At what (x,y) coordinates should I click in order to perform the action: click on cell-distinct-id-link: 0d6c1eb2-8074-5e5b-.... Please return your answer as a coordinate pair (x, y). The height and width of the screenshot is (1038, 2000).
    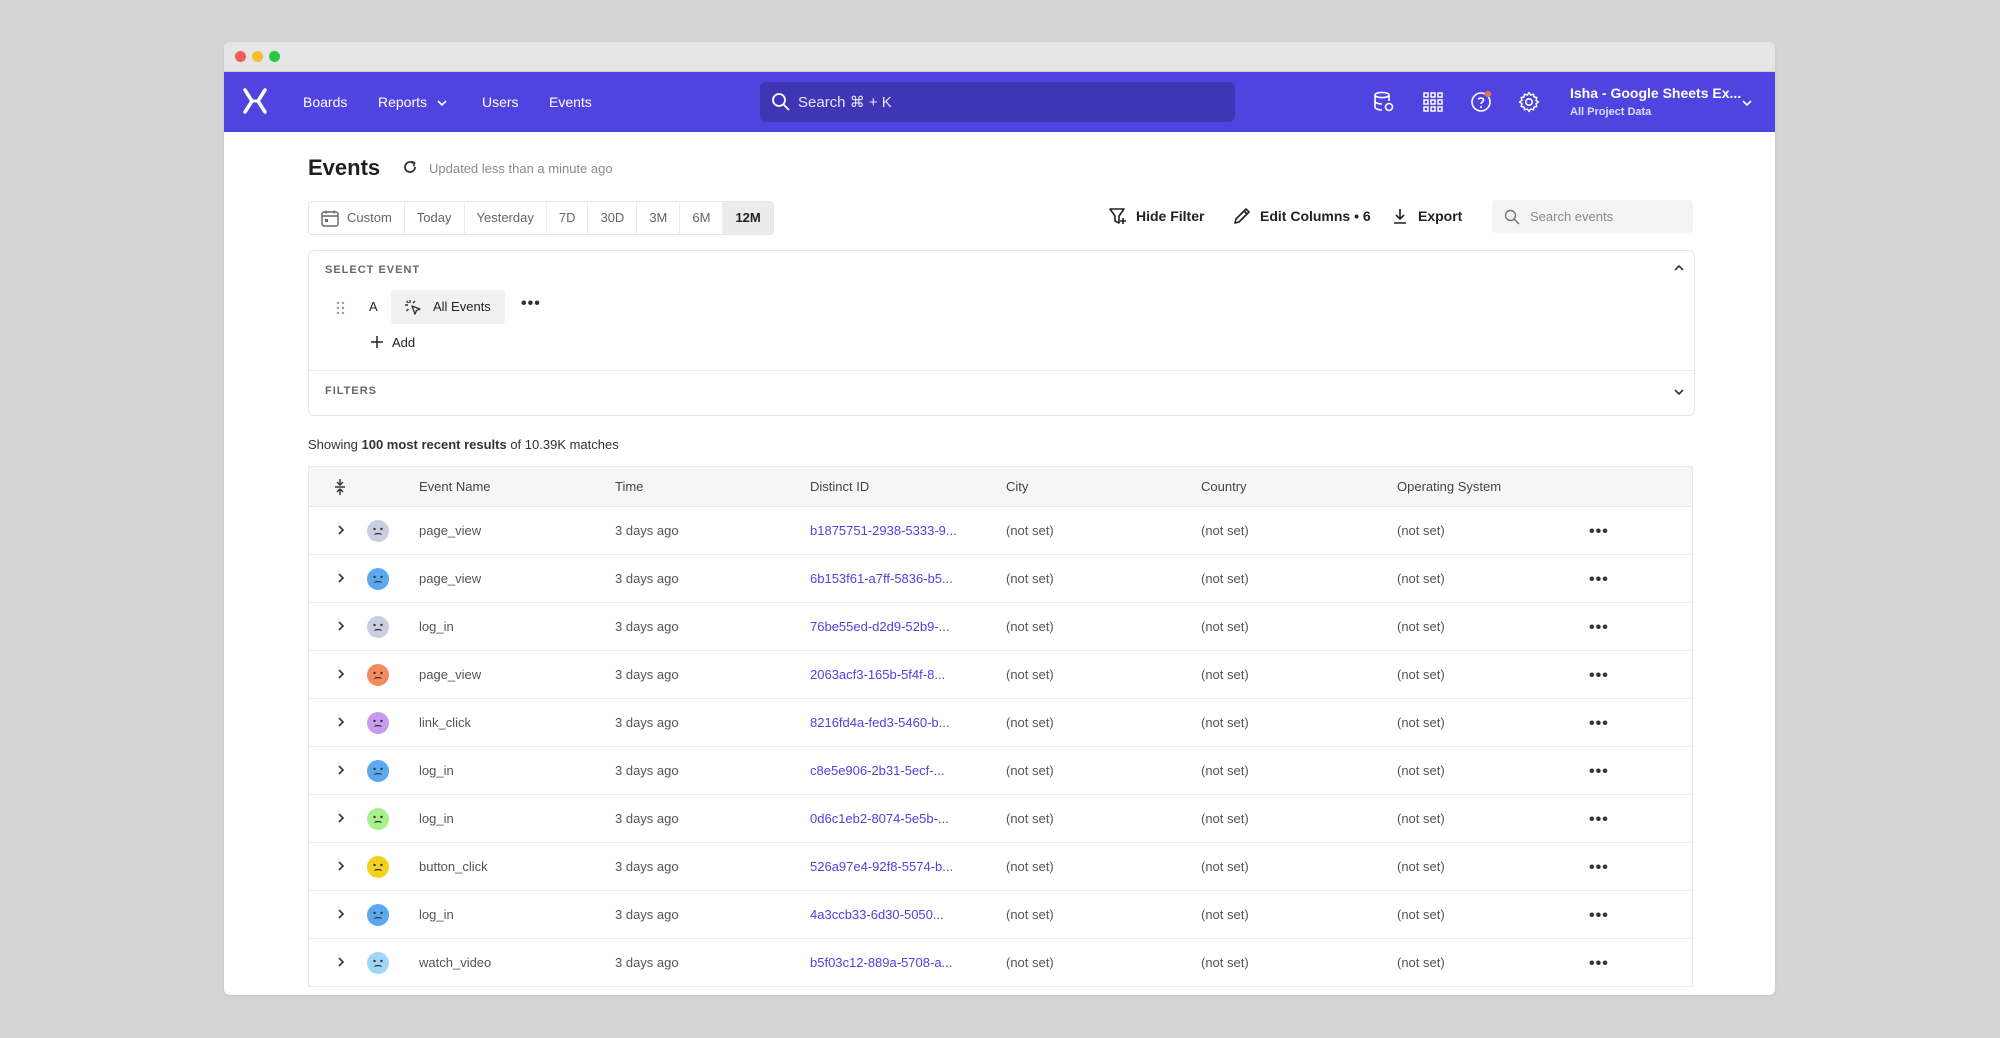
    Looking at the image, I should click on (879, 818).